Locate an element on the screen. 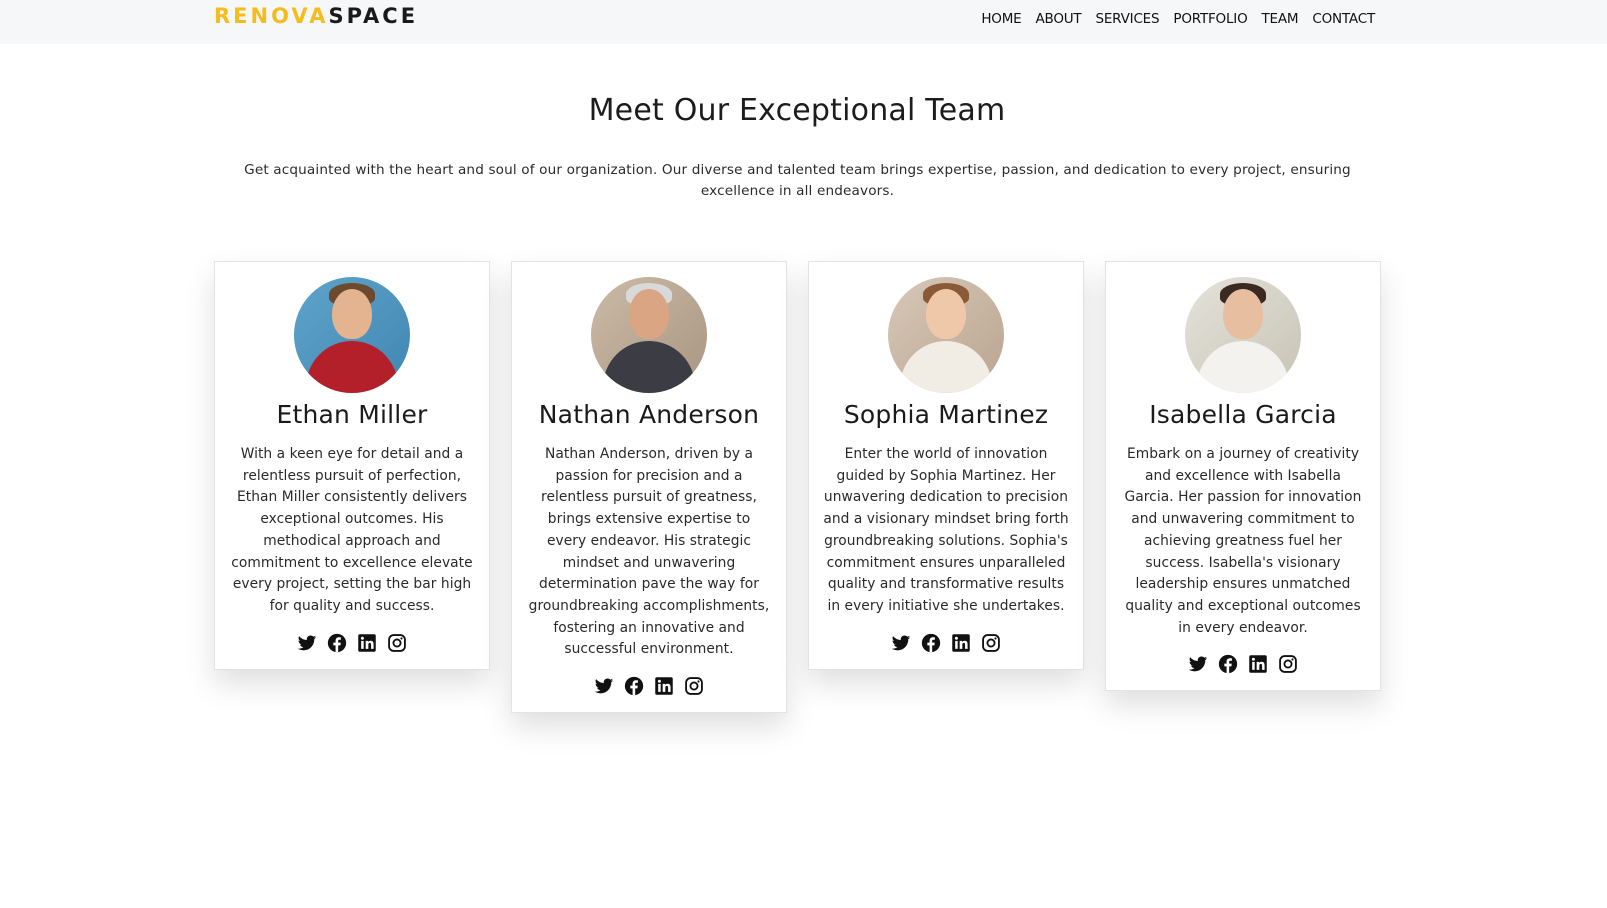  nav-link-about: ABOUT is located at coordinates (1058, 19).